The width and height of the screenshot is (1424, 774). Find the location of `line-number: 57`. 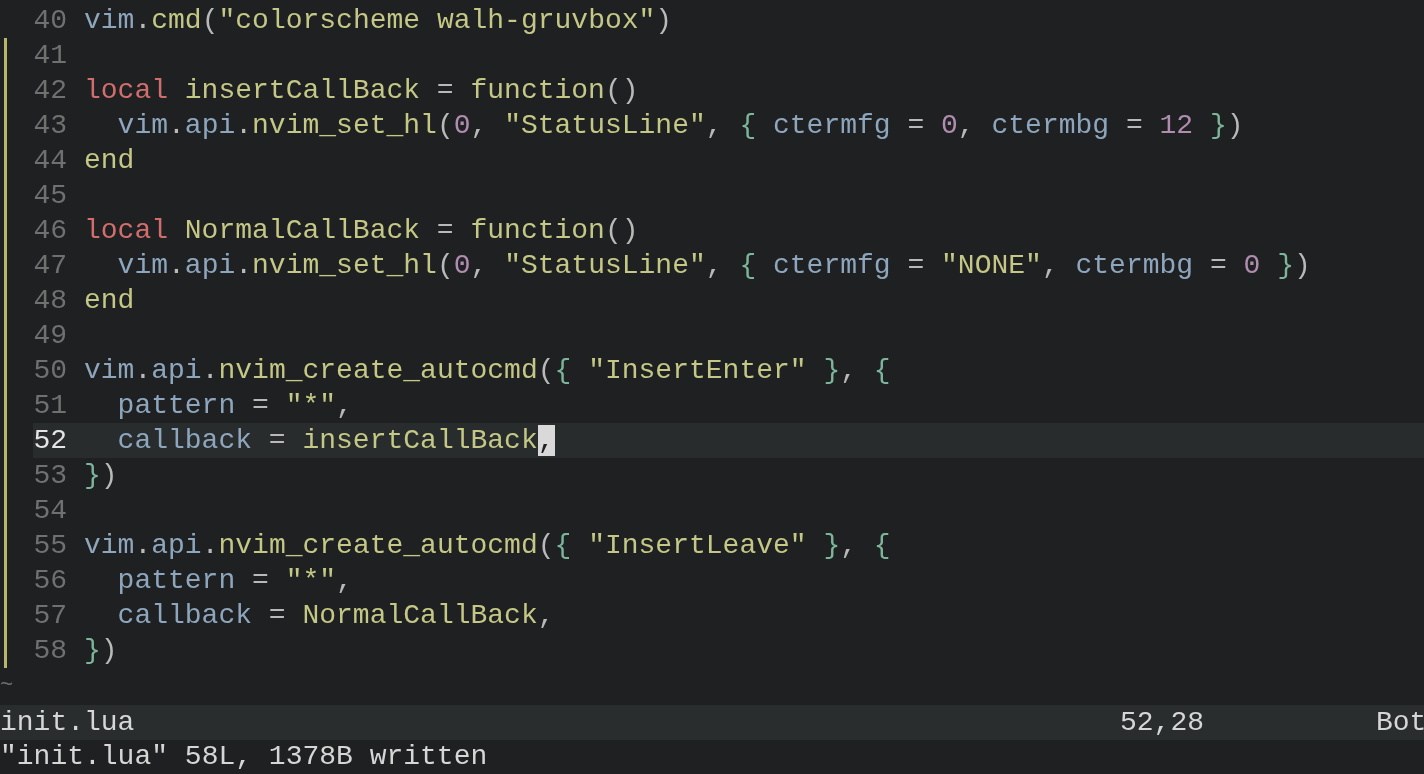

line-number: 57 is located at coordinates (50, 616).